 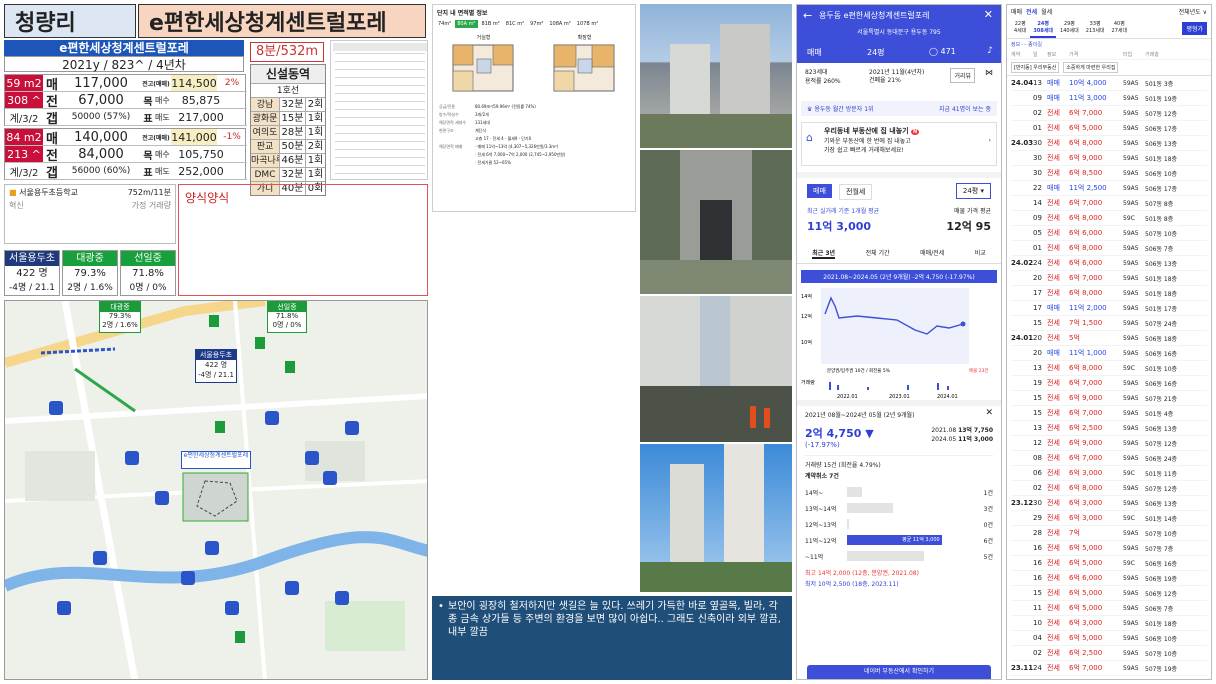 I want to click on deal-row: 19 전세 6억 7,000 59A5 506동 16층, so click(x=1109, y=383).